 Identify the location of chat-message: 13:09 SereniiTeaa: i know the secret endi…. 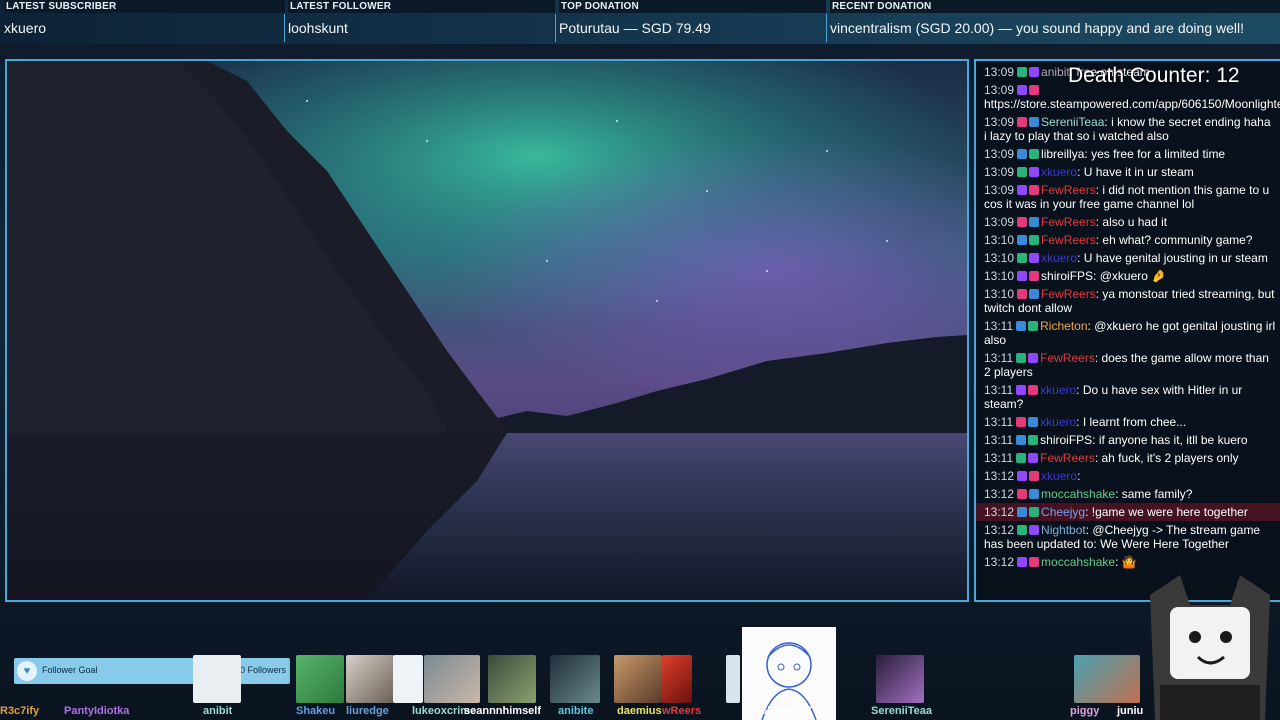
(1128, 129).